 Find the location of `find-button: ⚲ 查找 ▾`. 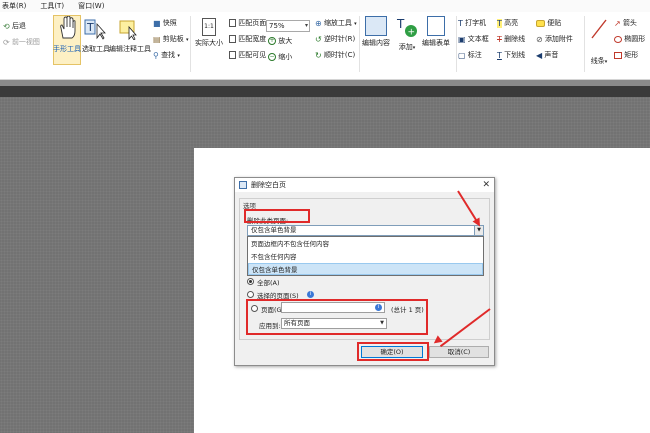

find-button: ⚲ 查找 ▾ is located at coordinates (166, 55).